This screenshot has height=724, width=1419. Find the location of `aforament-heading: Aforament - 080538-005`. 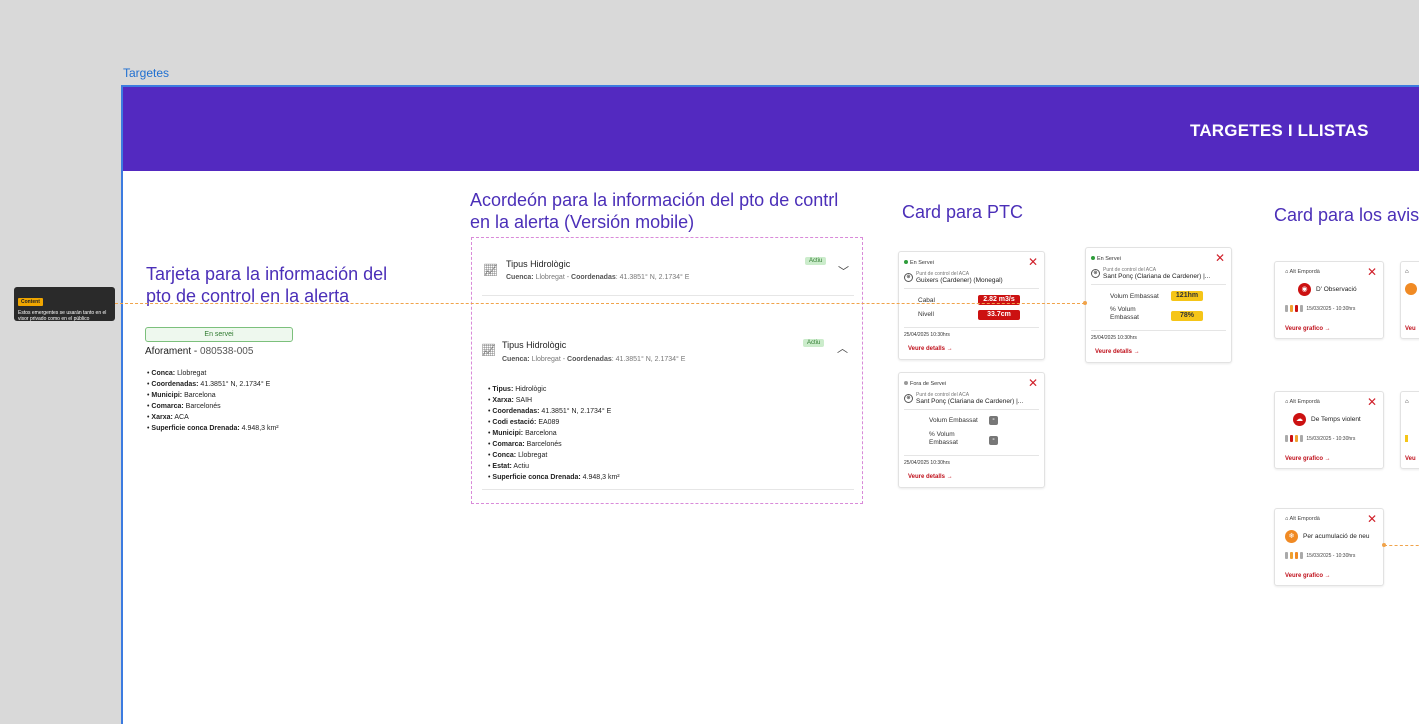

aforament-heading: Aforament - 080538-005 is located at coordinates (199, 351).